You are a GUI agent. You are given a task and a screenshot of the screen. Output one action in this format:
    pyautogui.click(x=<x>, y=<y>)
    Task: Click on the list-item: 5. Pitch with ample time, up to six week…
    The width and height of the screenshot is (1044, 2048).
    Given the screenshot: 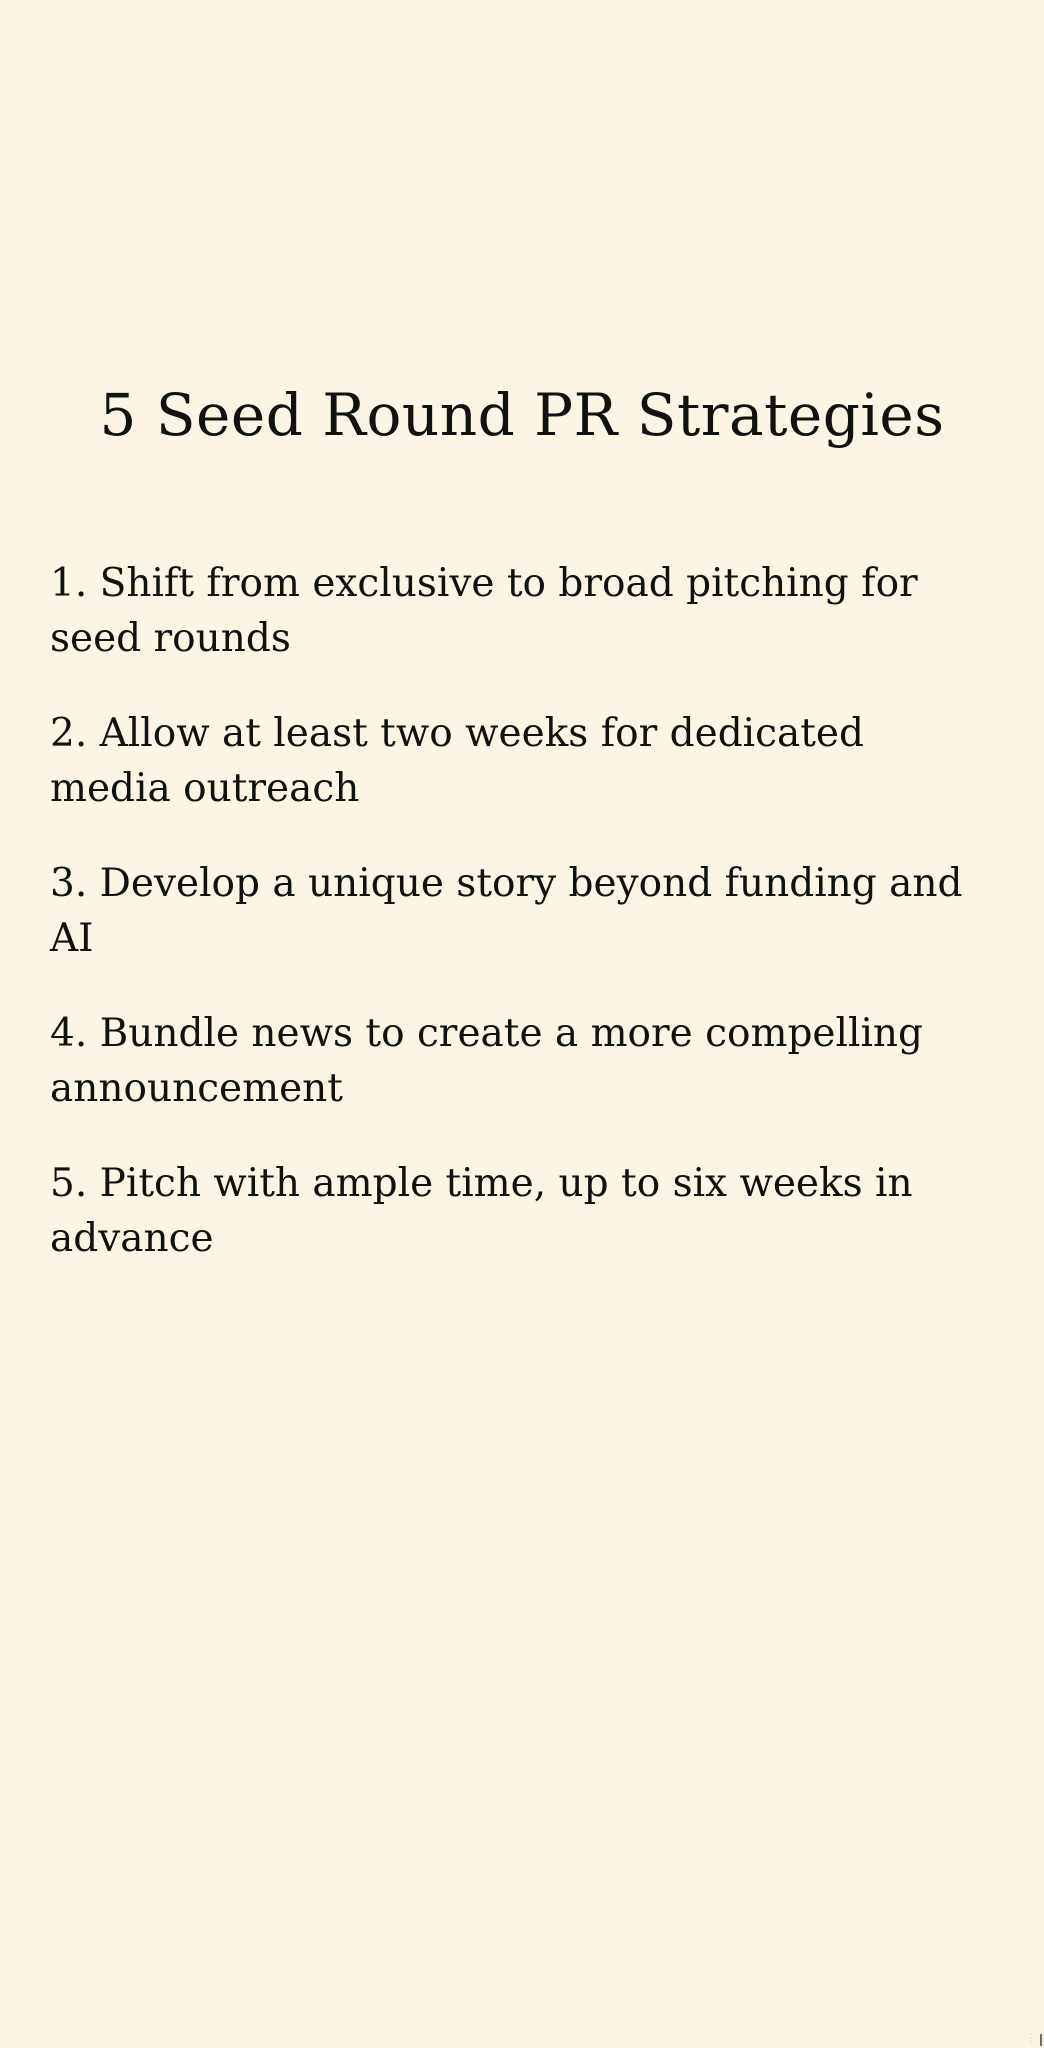 What is the action you would take?
    pyautogui.click(x=481, y=1211)
    